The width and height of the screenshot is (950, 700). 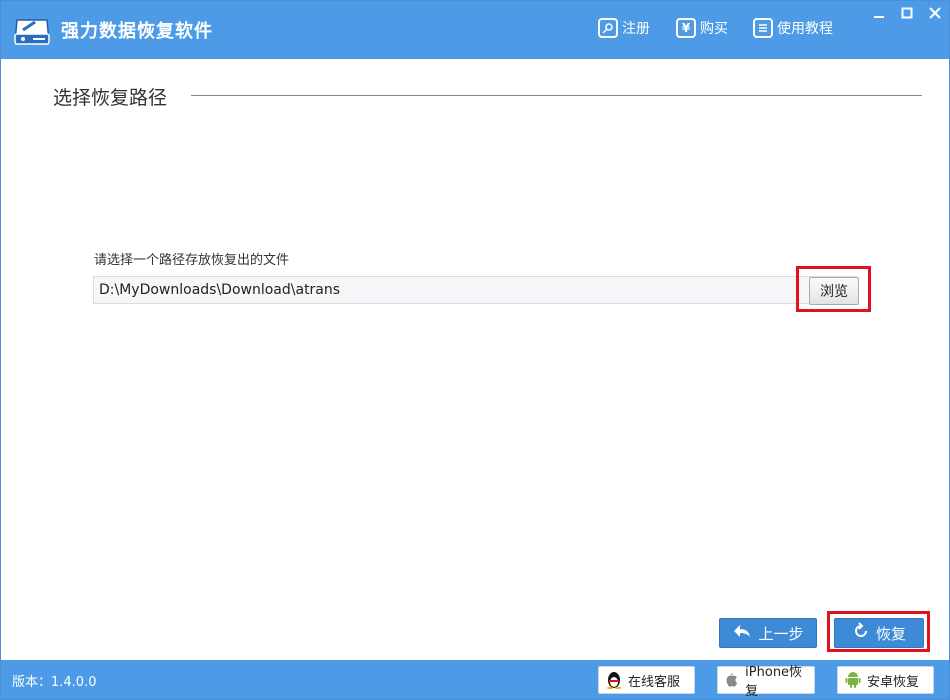 I want to click on previous-step-label: 上一步, so click(x=781, y=633).